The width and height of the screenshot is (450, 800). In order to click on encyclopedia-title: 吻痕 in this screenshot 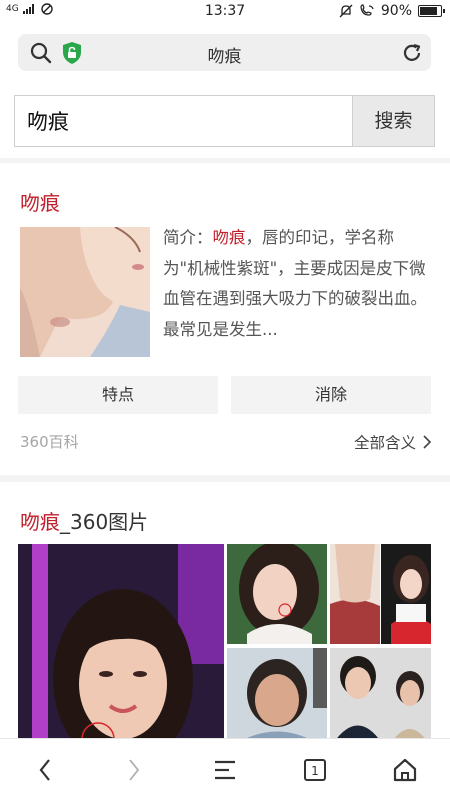, I will do `click(40, 201)`.